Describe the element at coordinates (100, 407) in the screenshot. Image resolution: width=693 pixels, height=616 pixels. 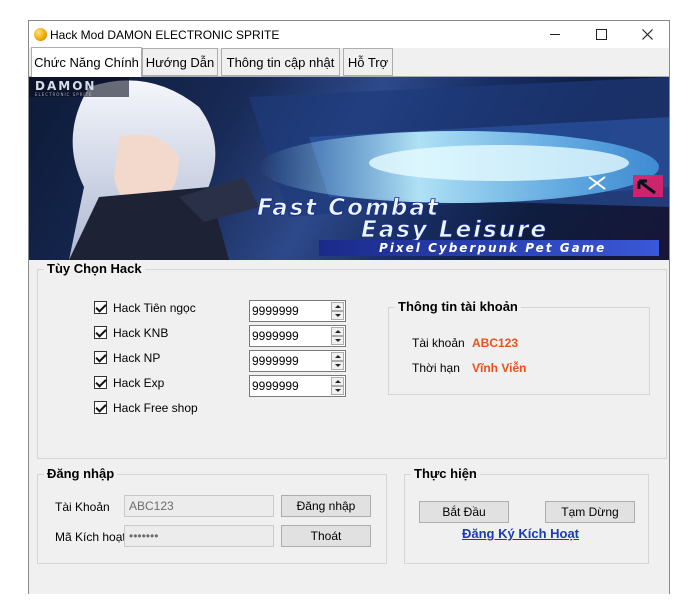
I see `checkbox-hack-free-shop` at that location.